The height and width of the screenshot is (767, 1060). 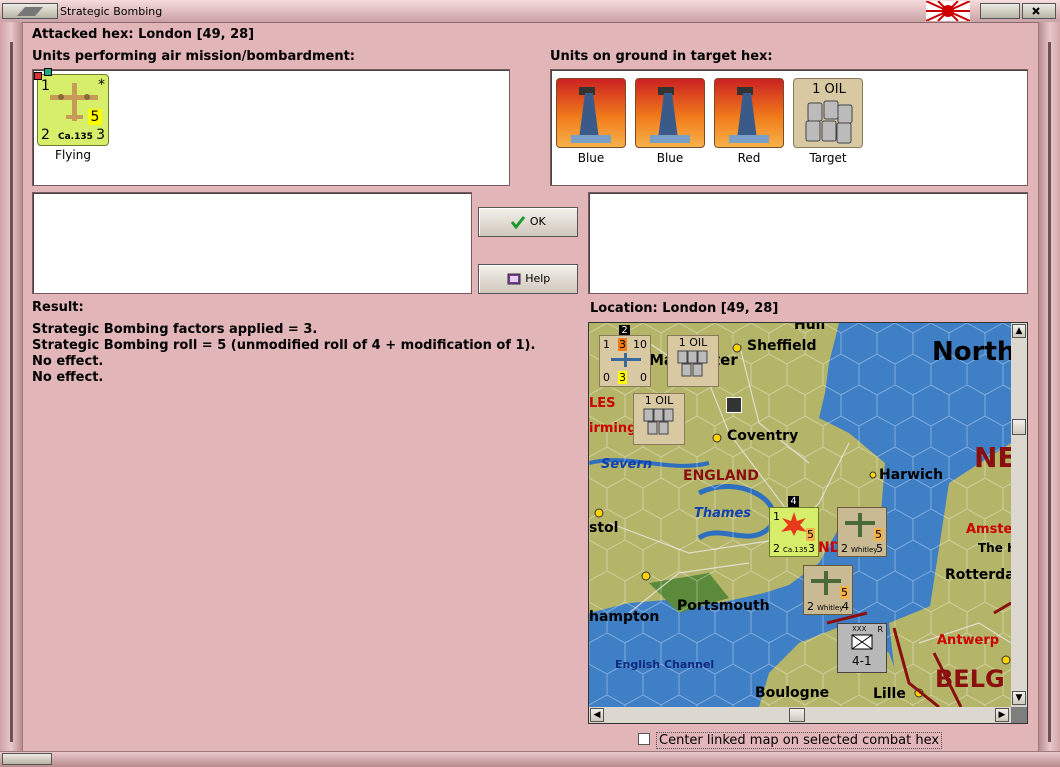 What do you see at coordinates (530, 11) in the screenshot?
I see `title-bar: Strategic Bombing` at bounding box center [530, 11].